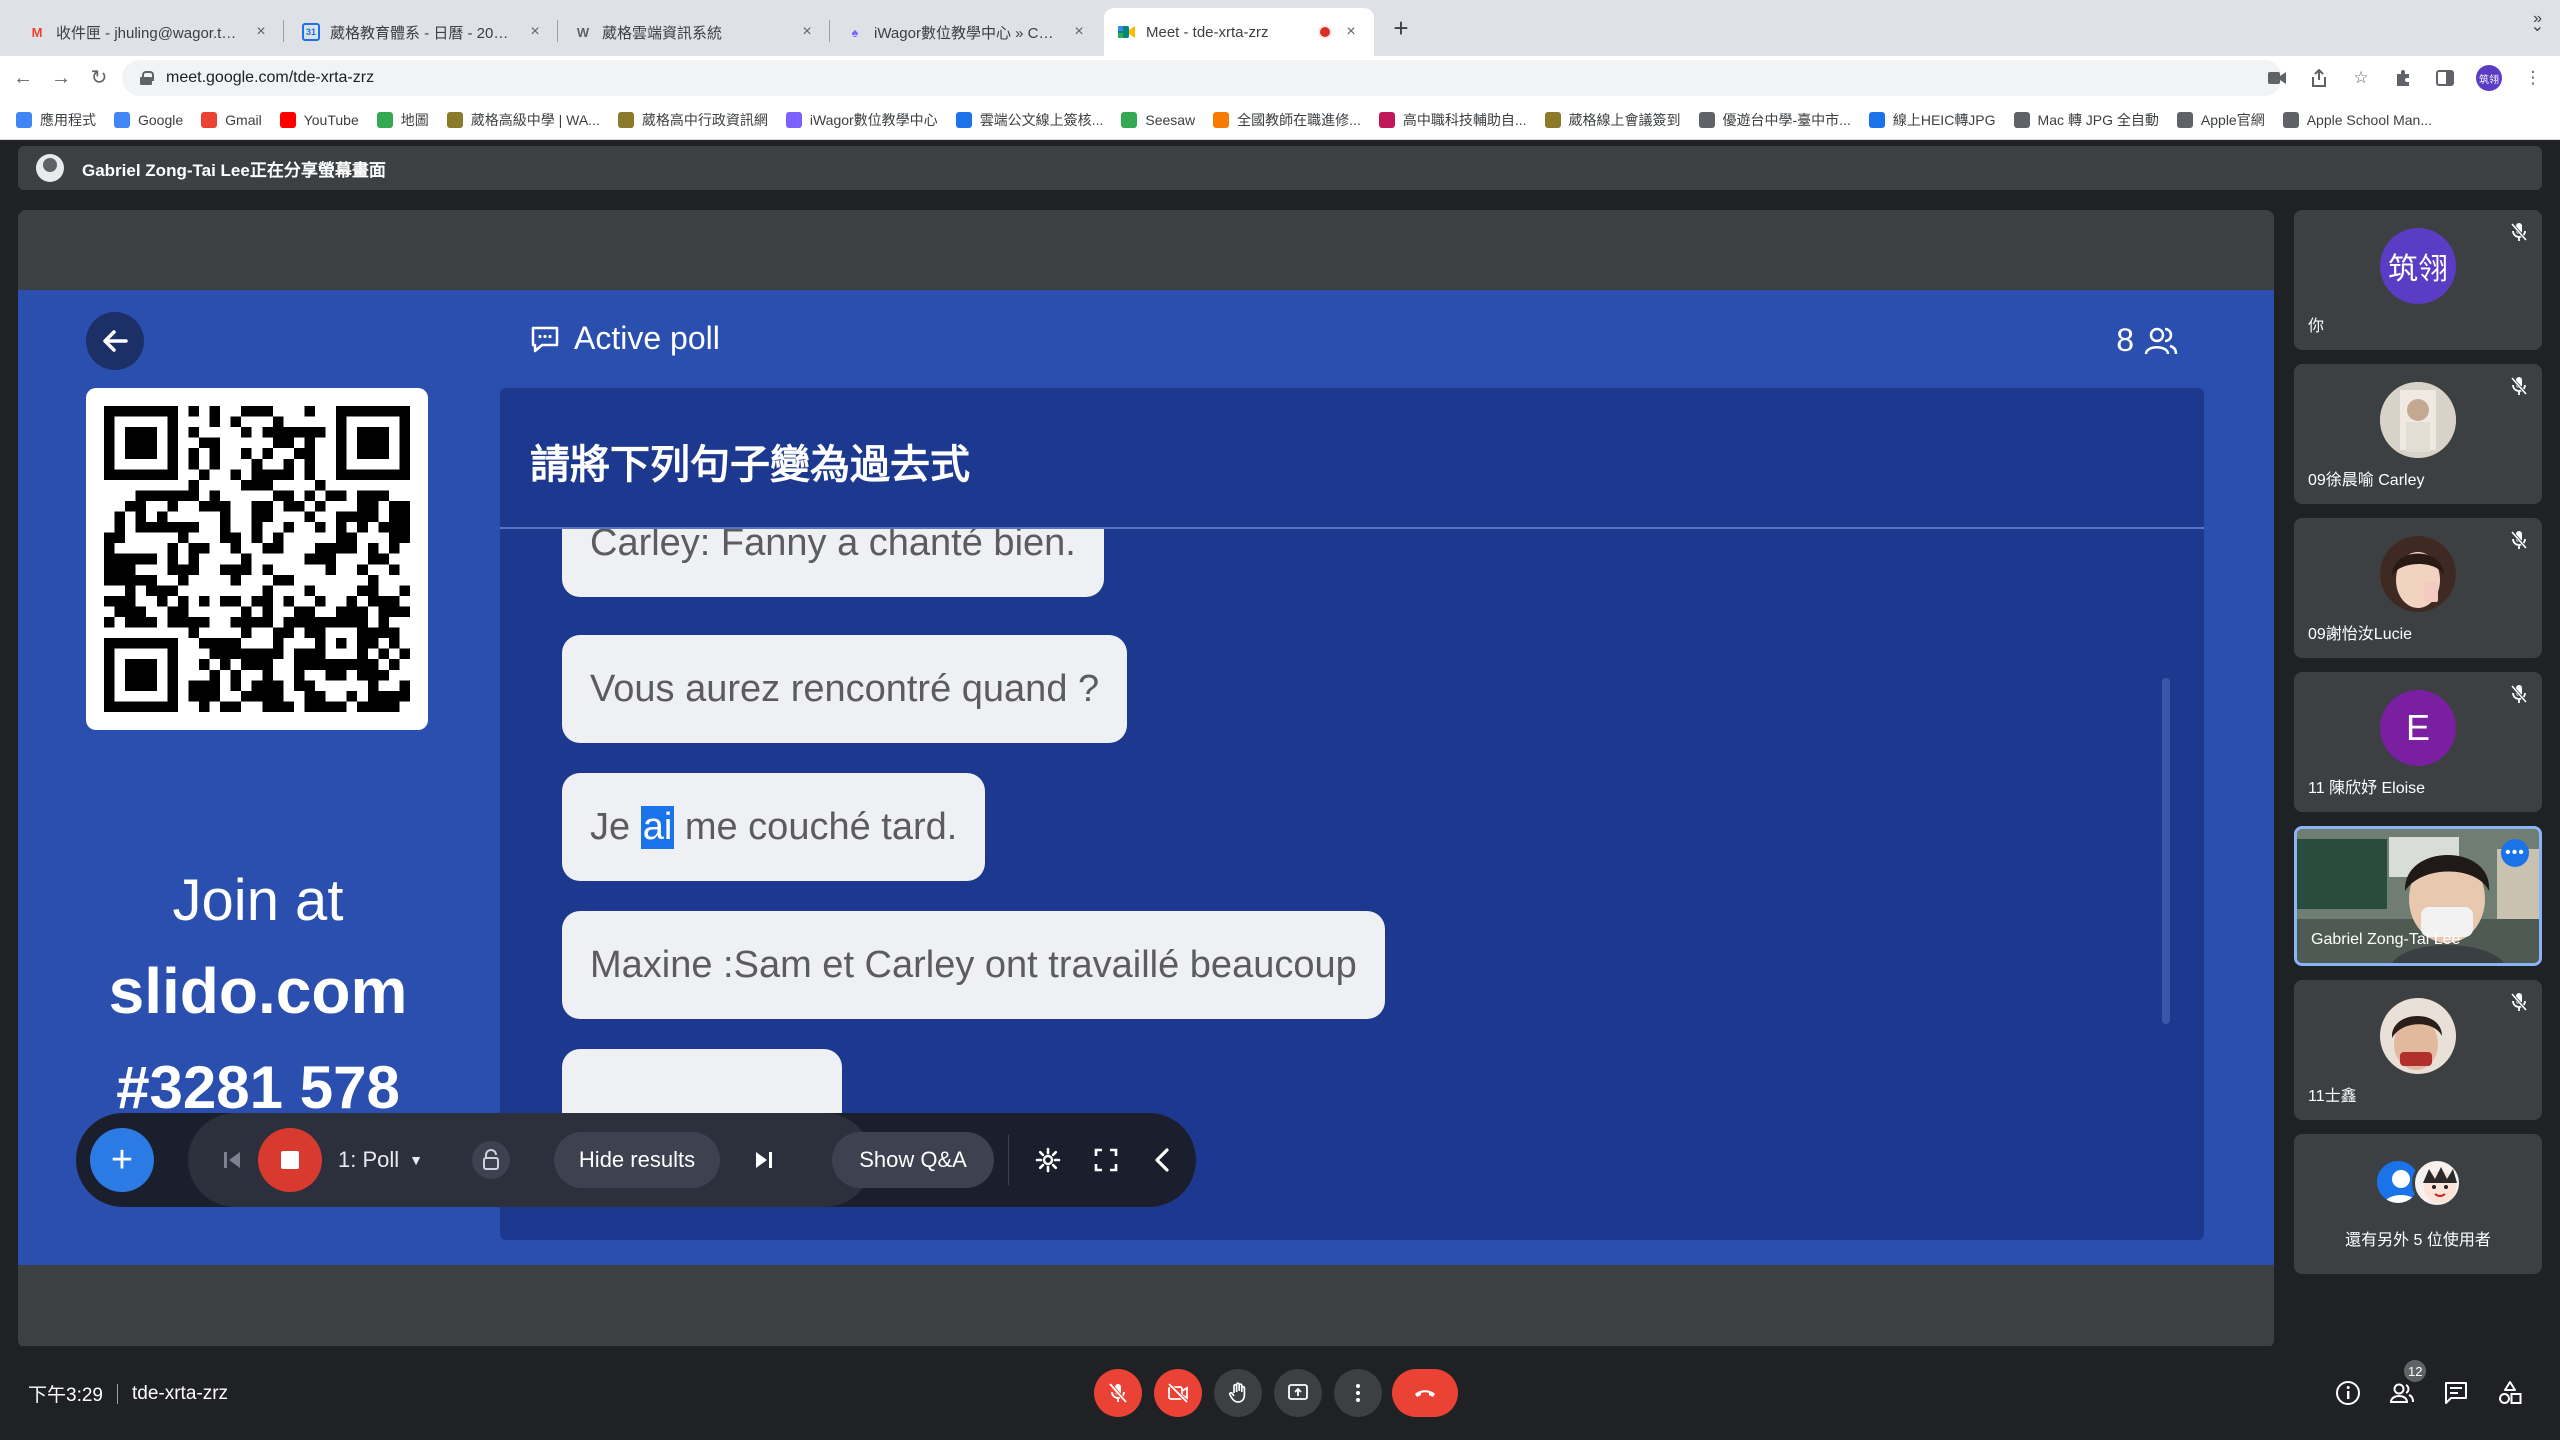 Image resolution: width=2560 pixels, height=1440 pixels. What do you see at coordinates (1298, 1393) in the screenshot?
I see `present-screen-button` at bounding box center [1298, 1393].